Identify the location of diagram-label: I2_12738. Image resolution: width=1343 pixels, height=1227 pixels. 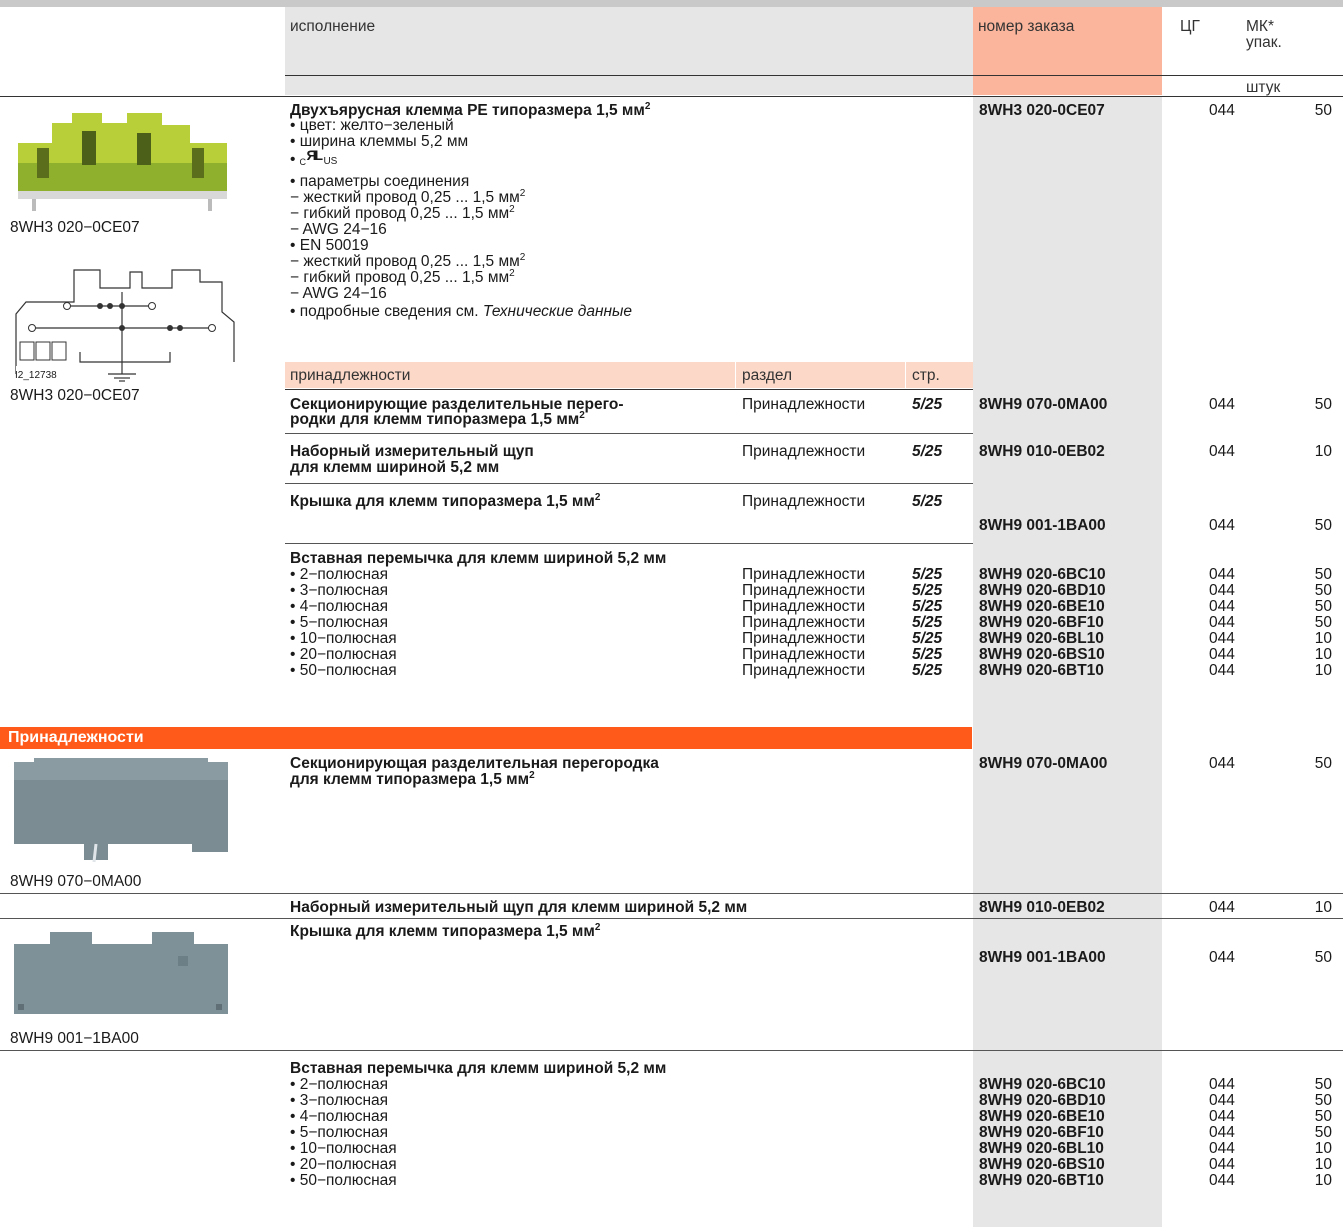
(36, 375).